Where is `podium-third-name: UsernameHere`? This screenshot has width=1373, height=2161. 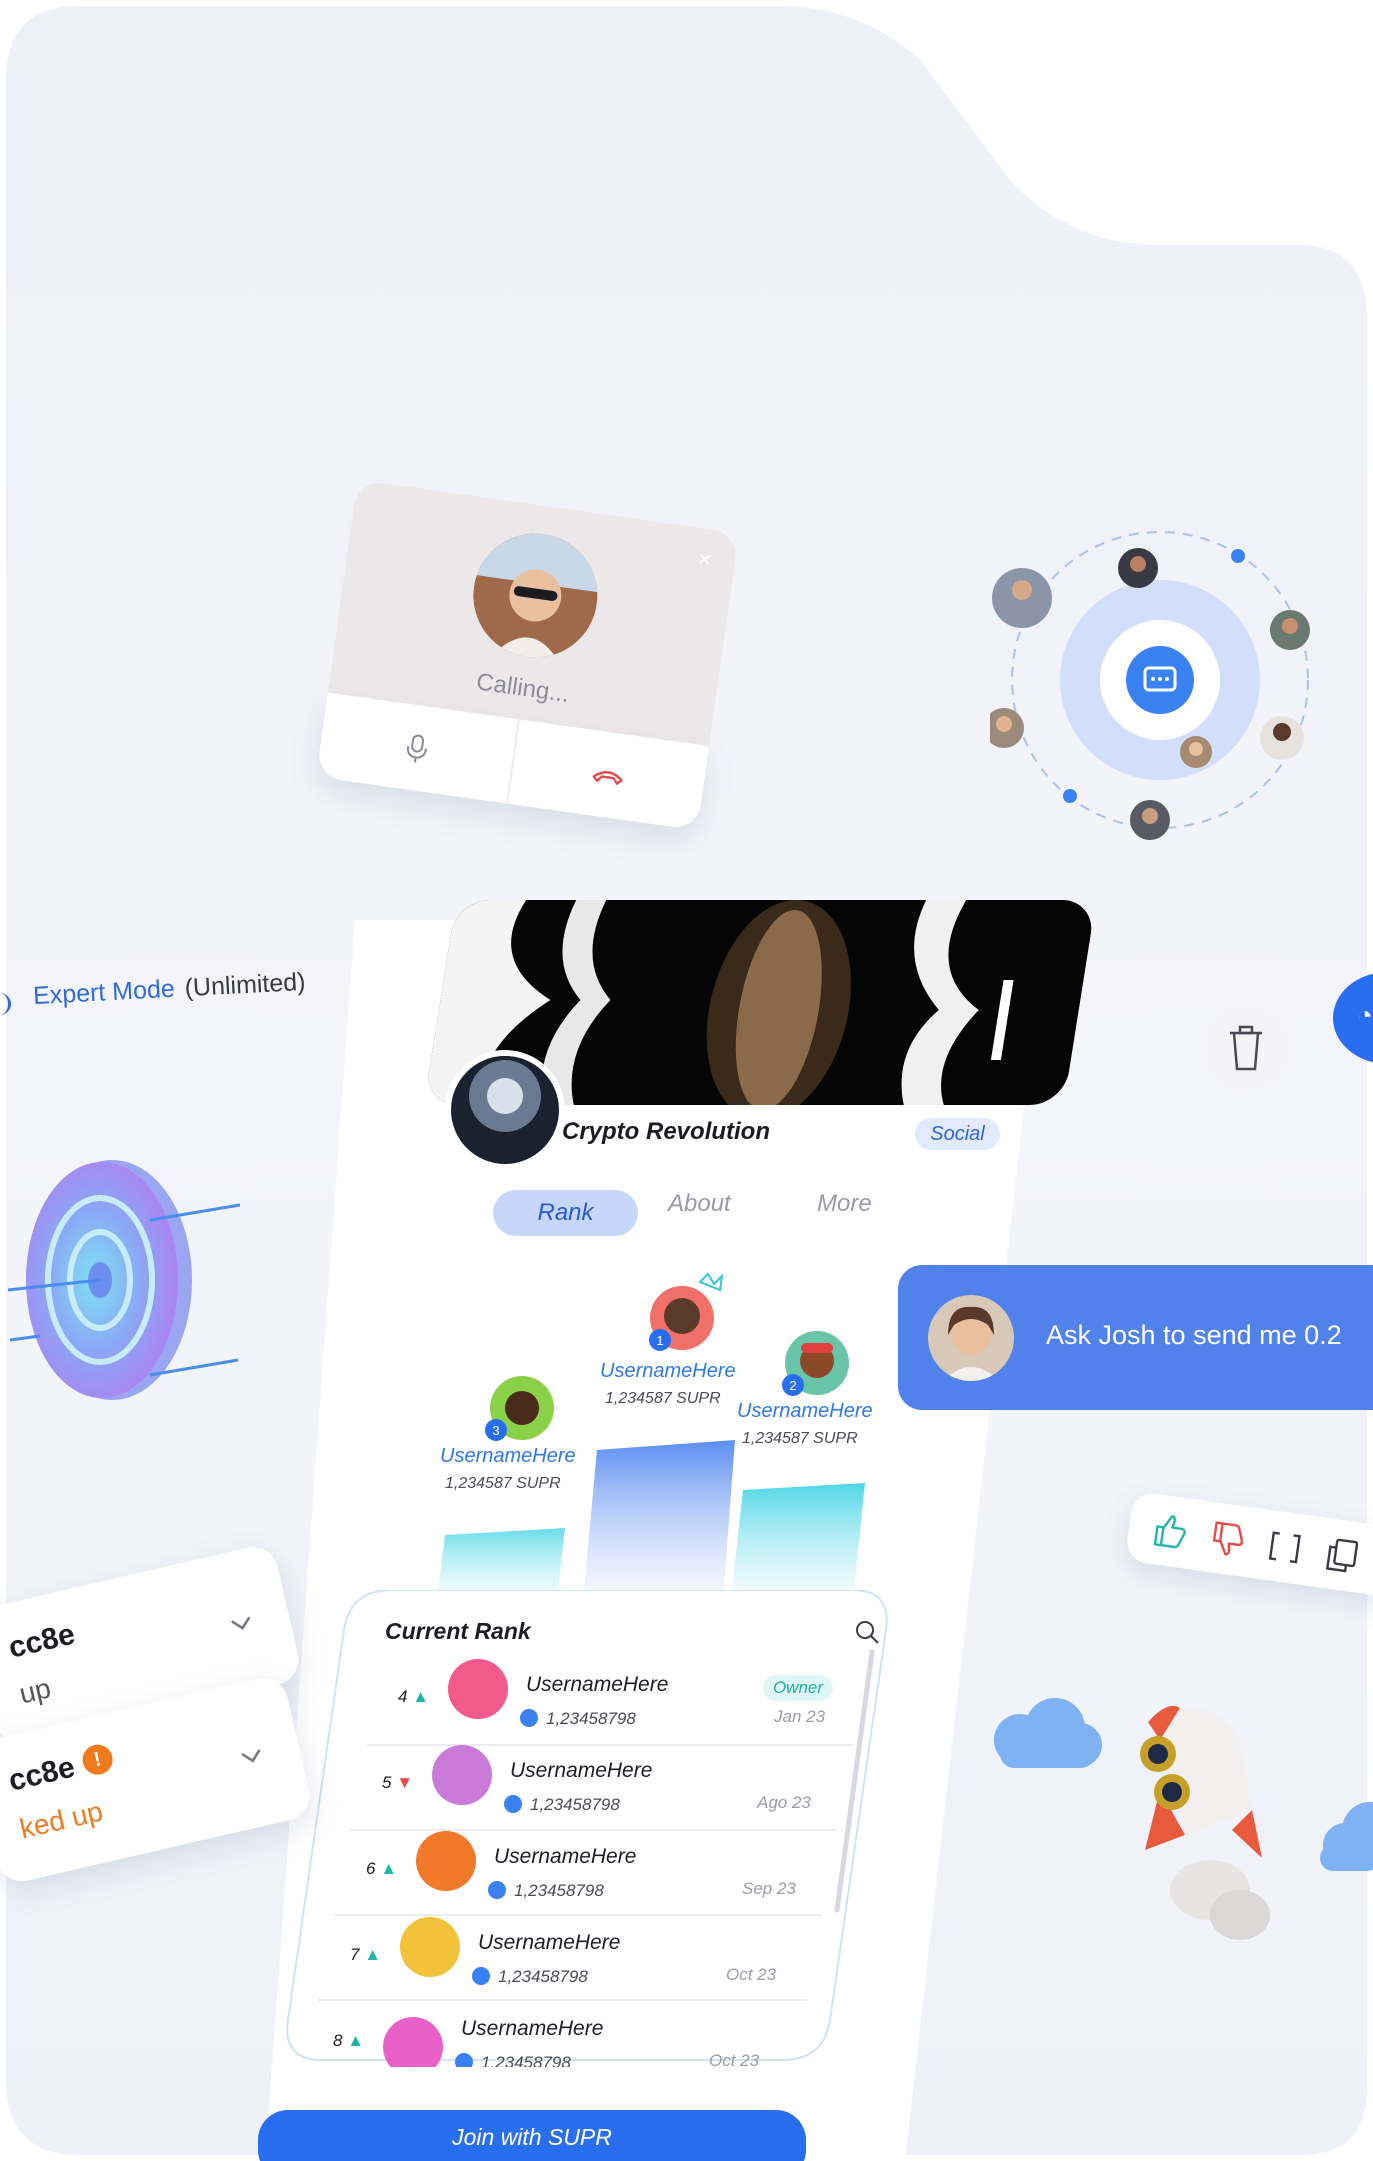 podium-third-name: UsernameHere is located at coordinates (508, 1456).